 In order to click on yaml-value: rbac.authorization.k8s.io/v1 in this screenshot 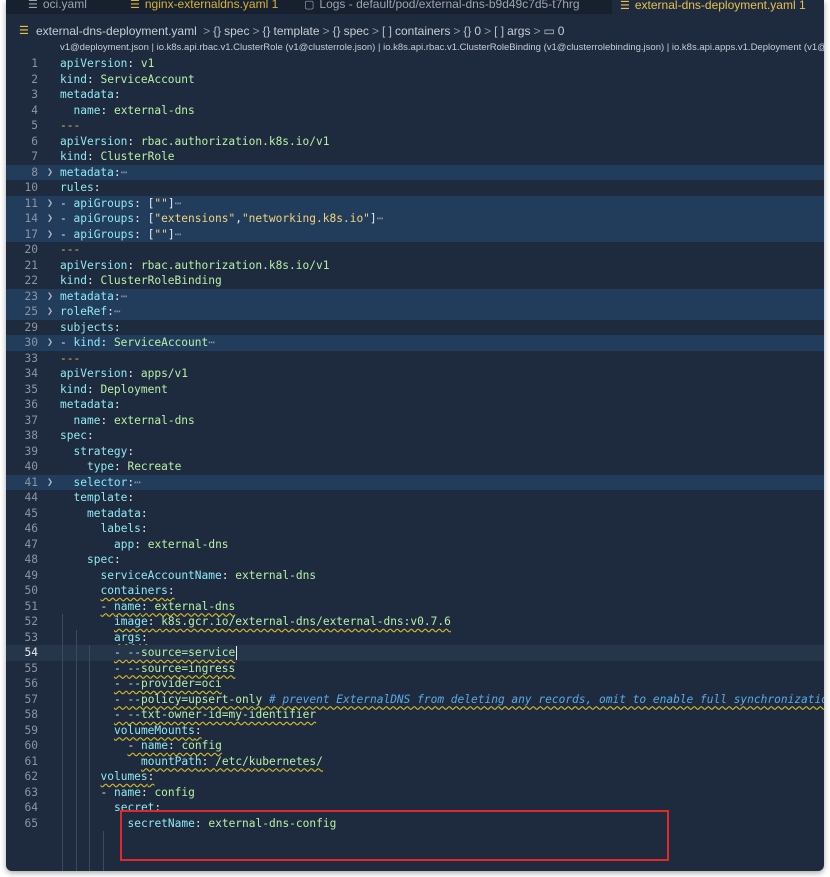, I will do `click(235, 141)`.